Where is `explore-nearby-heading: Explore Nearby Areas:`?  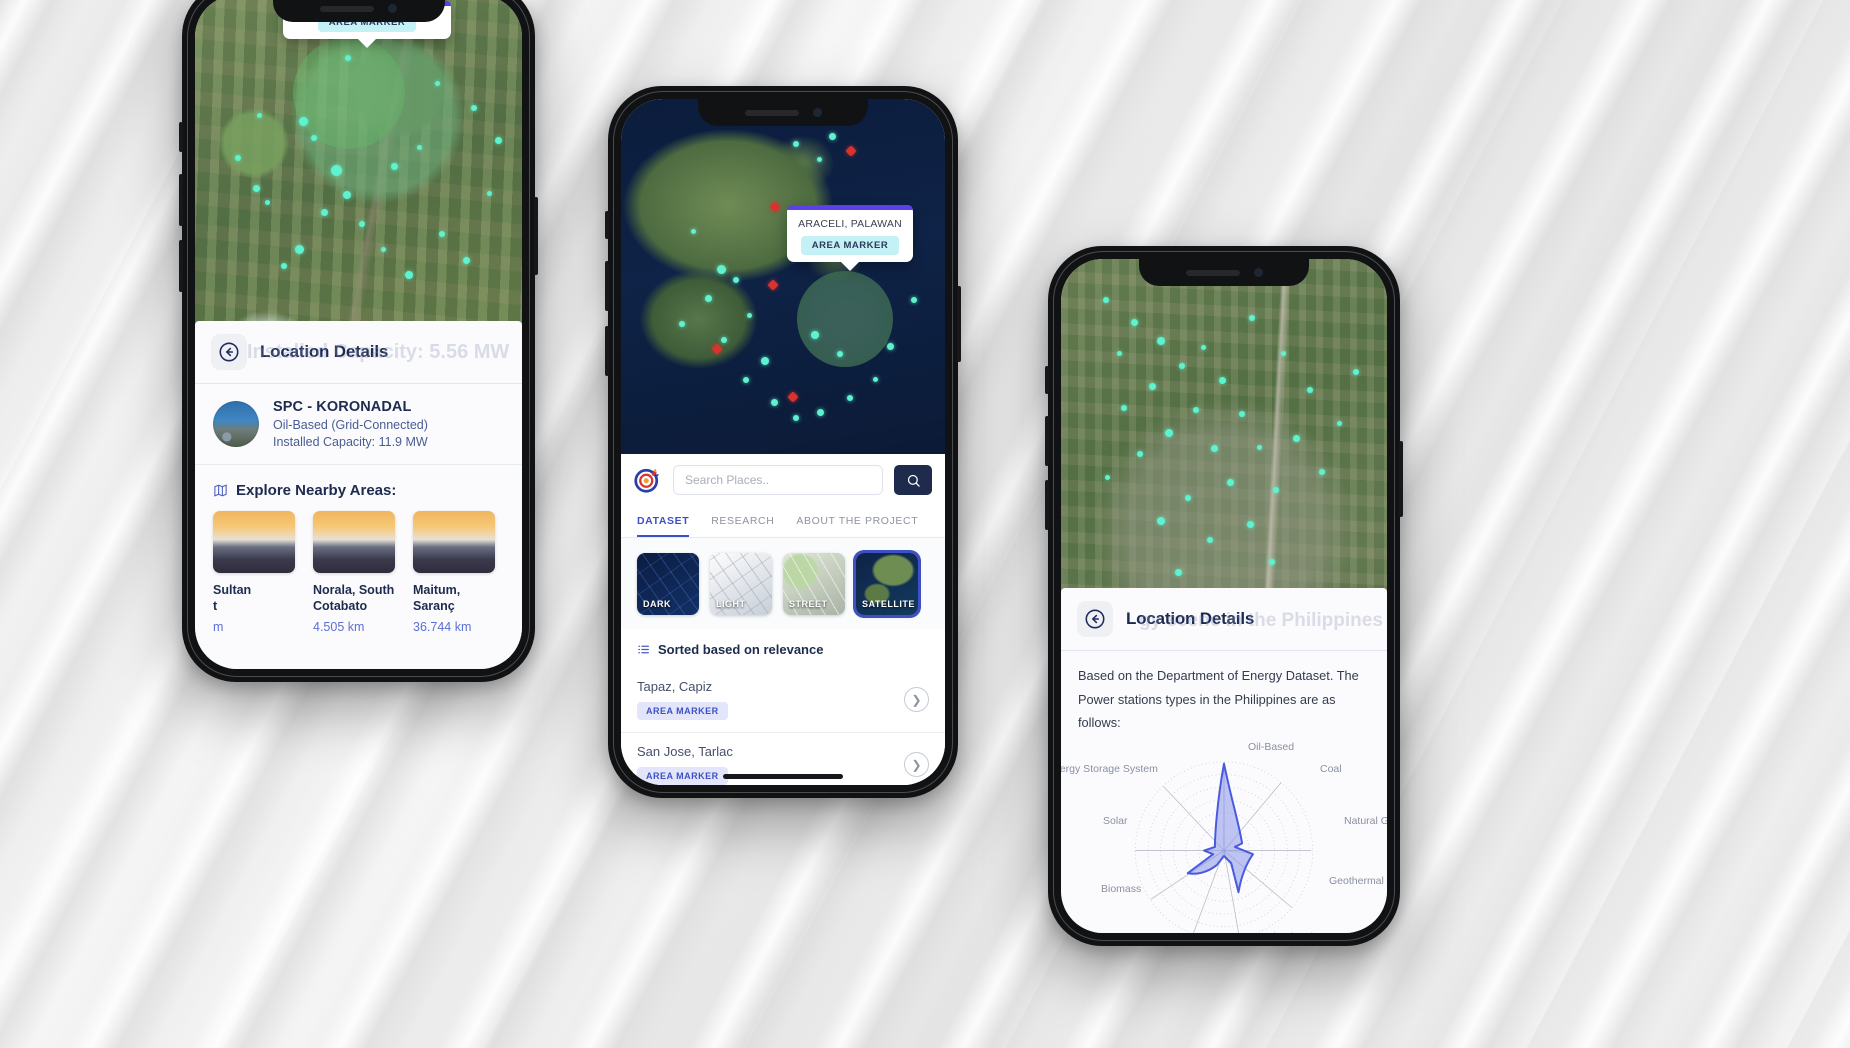
explore-nearby-heading: Explore Nearby Areas: is located at coordinates (358, 488).